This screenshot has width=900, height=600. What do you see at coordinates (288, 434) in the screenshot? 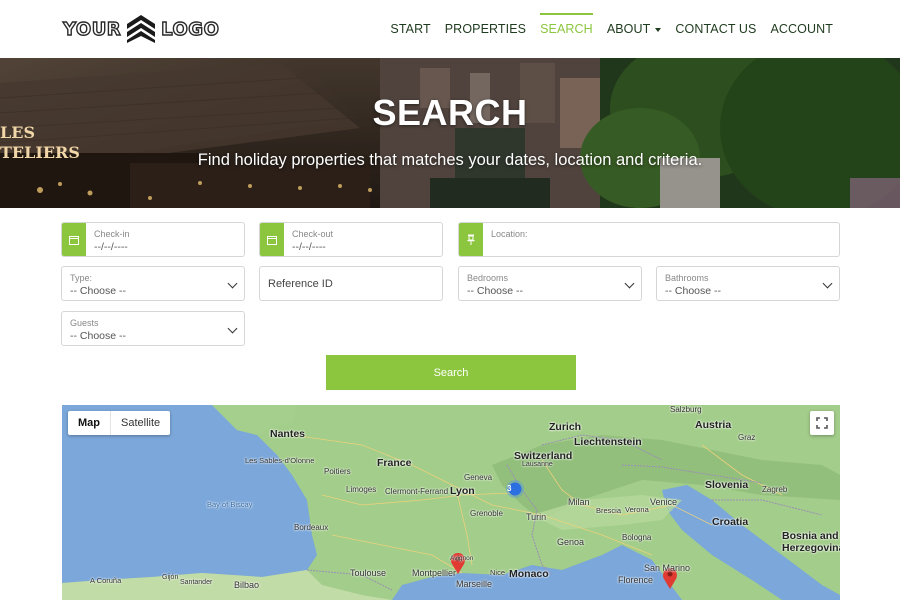
I see `map-label: Nantes` at bounding box center [288, 434].